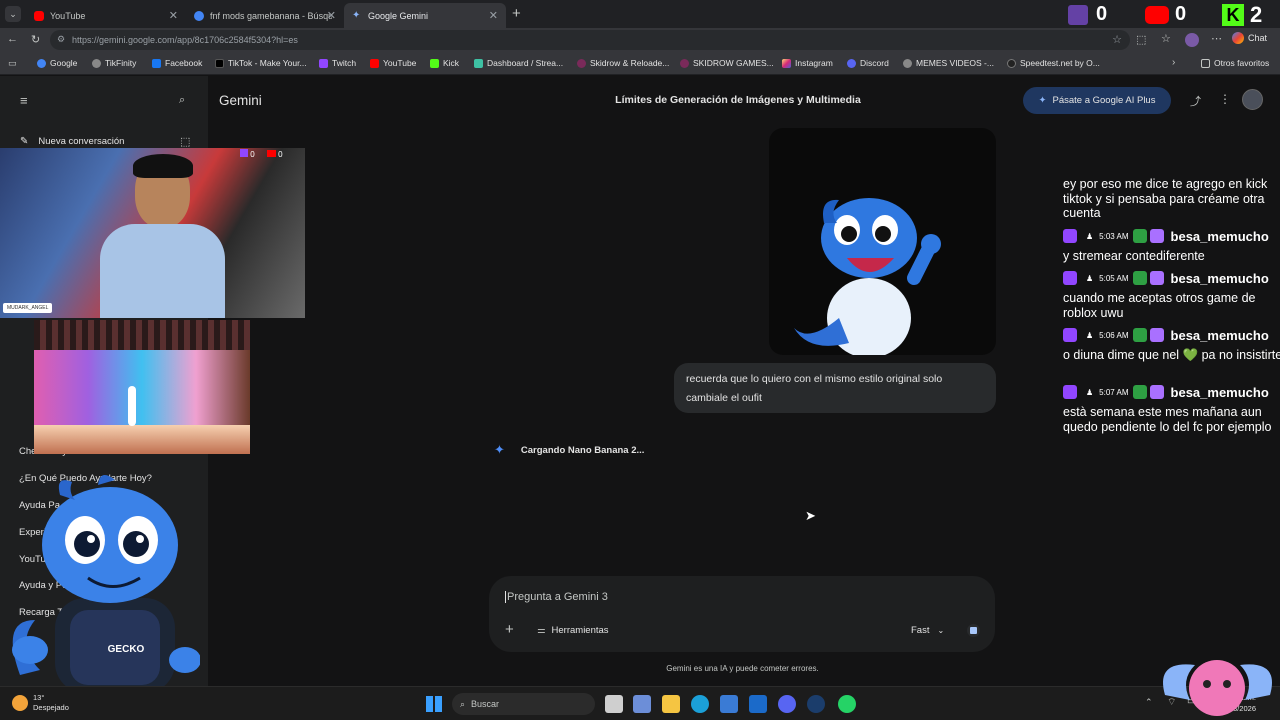  I want to click on kick-icon, so click(434, 63).